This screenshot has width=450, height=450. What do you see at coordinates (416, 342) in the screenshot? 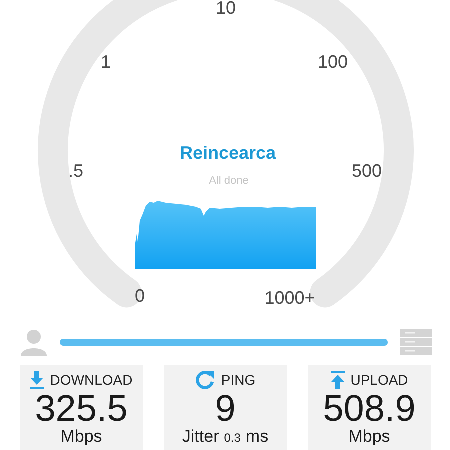
I see `server-icon` at bounding box center [416, 342].